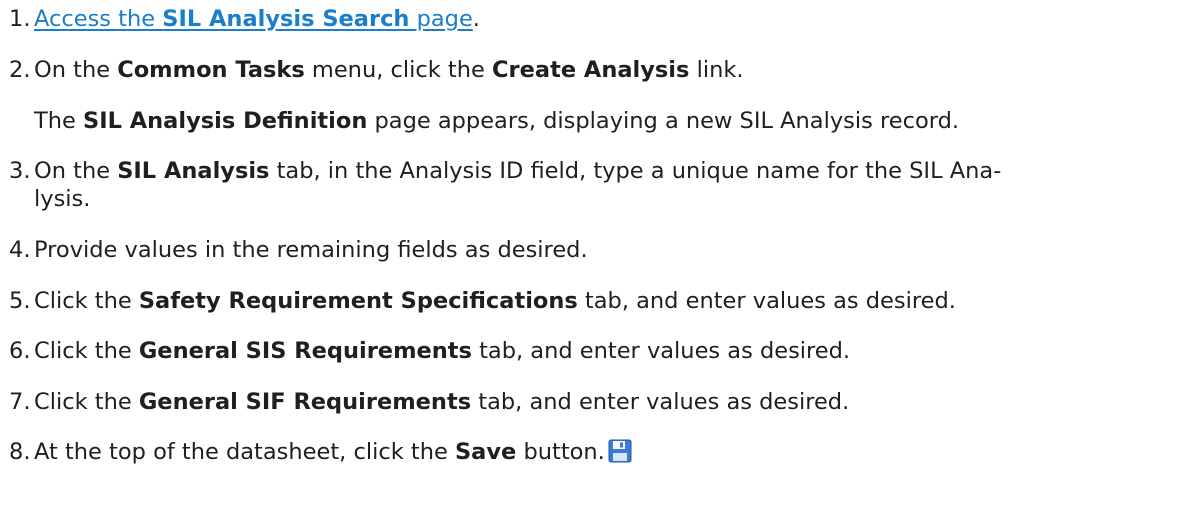 This screenshot has height=527, width=1199. I want to click on sil-analysis-definition-label: SIL Analysis Definition, so click(225, 121).